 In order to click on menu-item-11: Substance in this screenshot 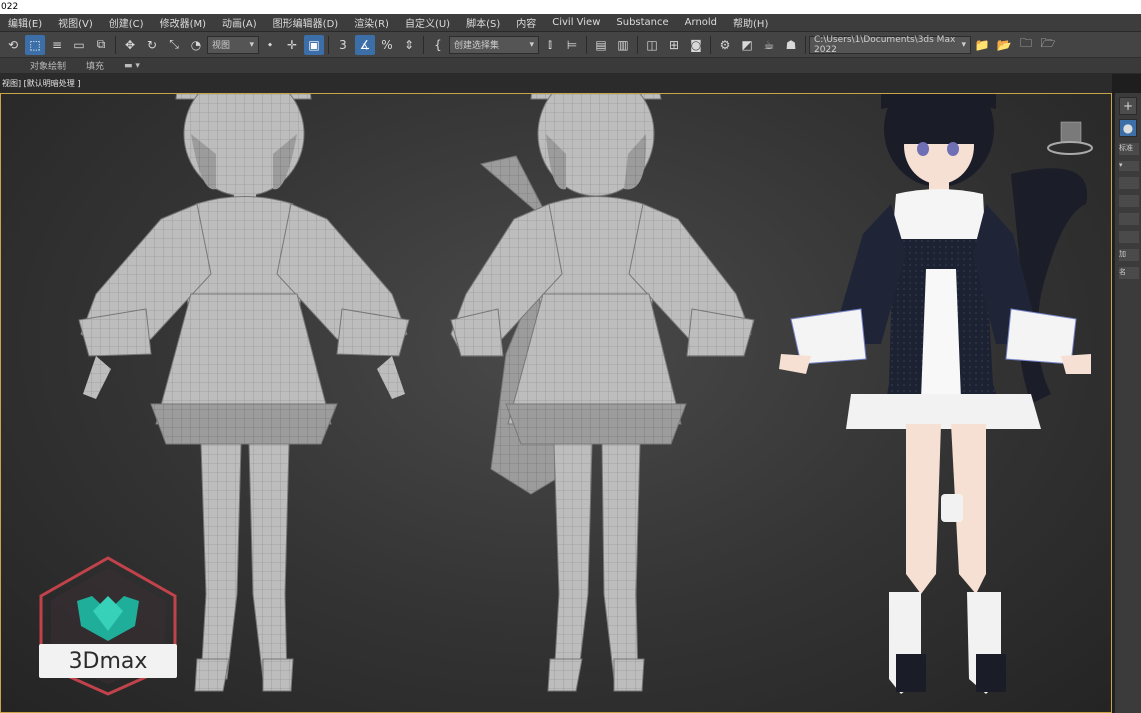, I will do `click(642, 22)`.